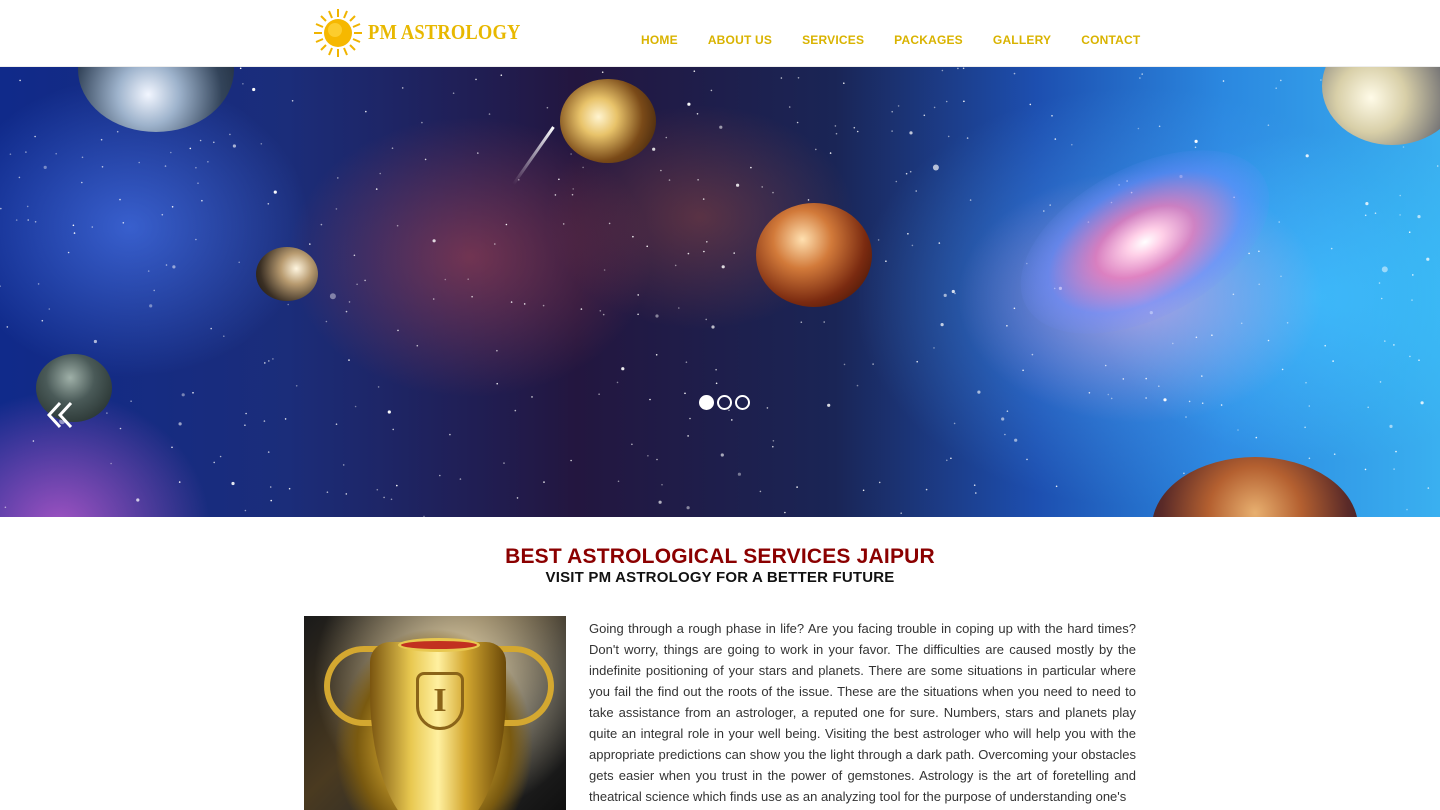  I want to click on trophy-emblem-icon: I, so click(440, 701).